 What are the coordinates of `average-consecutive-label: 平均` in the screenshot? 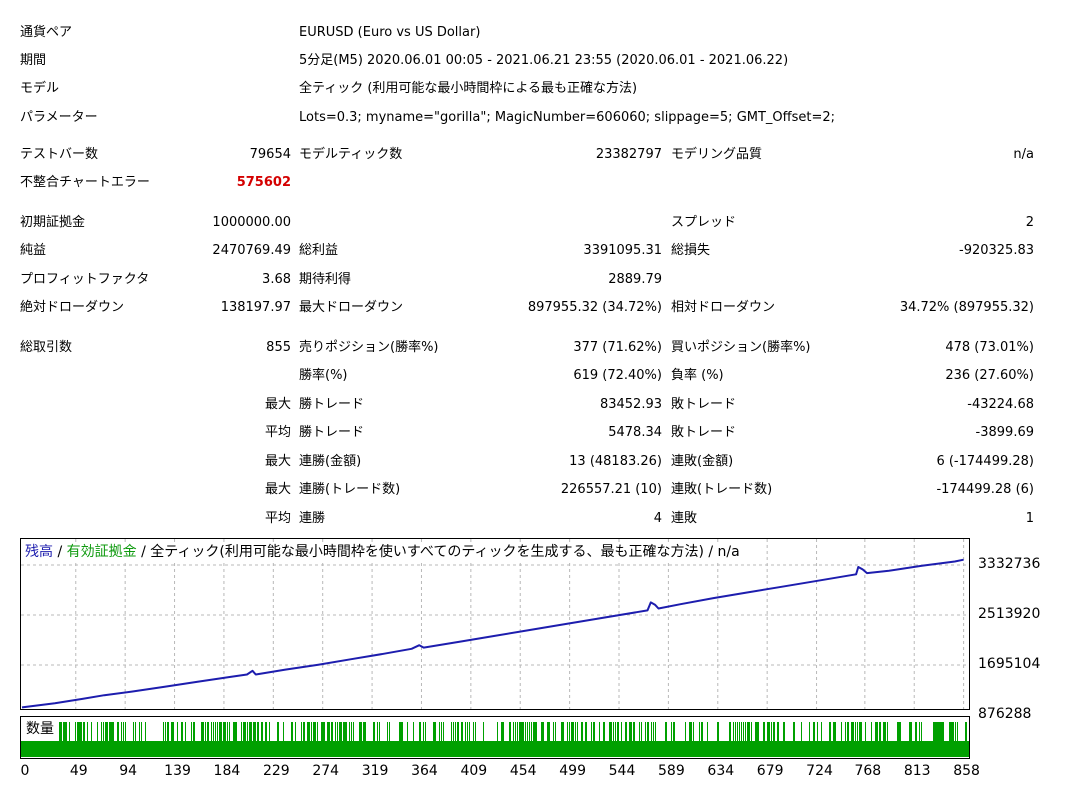 It's located at (277, 518).